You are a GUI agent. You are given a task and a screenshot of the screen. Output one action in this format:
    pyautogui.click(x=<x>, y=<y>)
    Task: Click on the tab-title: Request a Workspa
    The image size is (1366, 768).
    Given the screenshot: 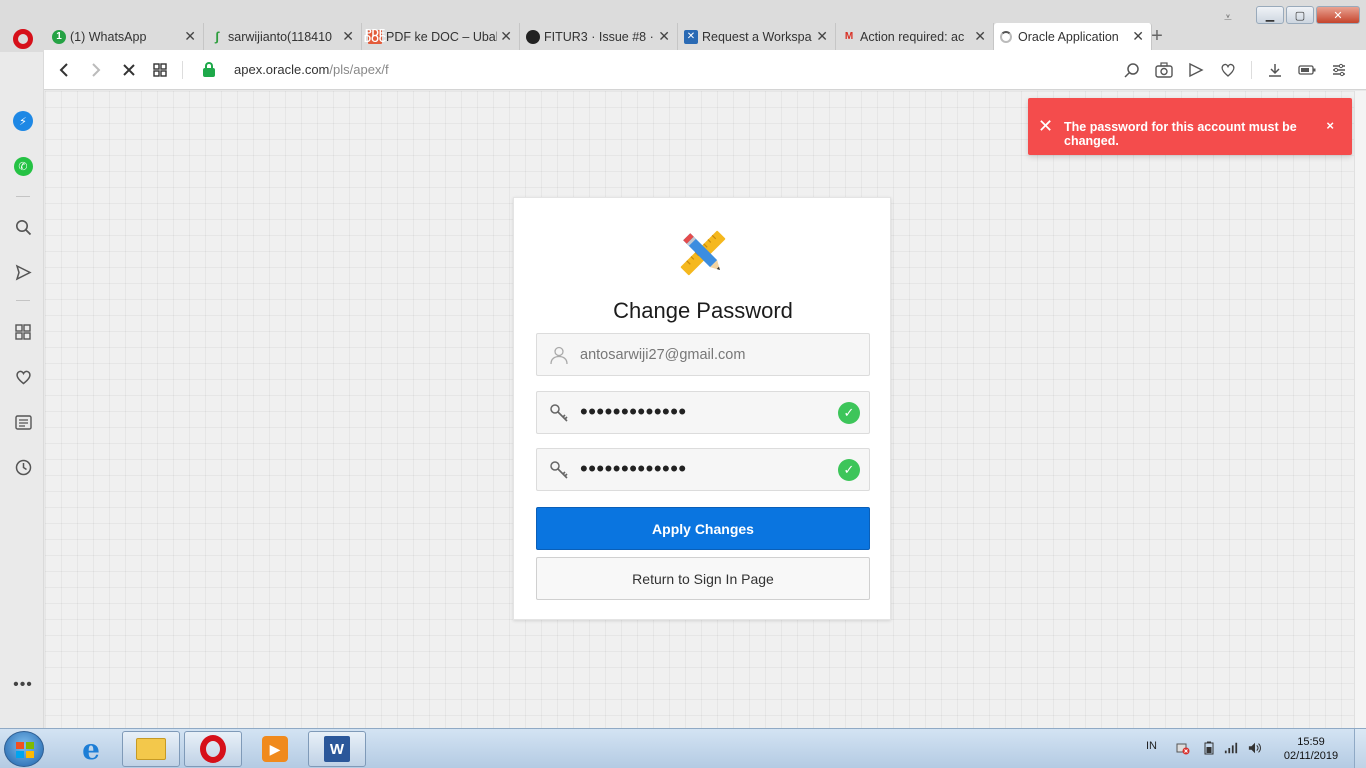 What is the action you would take?
    pyautogui.click(x=757, y=36)
    